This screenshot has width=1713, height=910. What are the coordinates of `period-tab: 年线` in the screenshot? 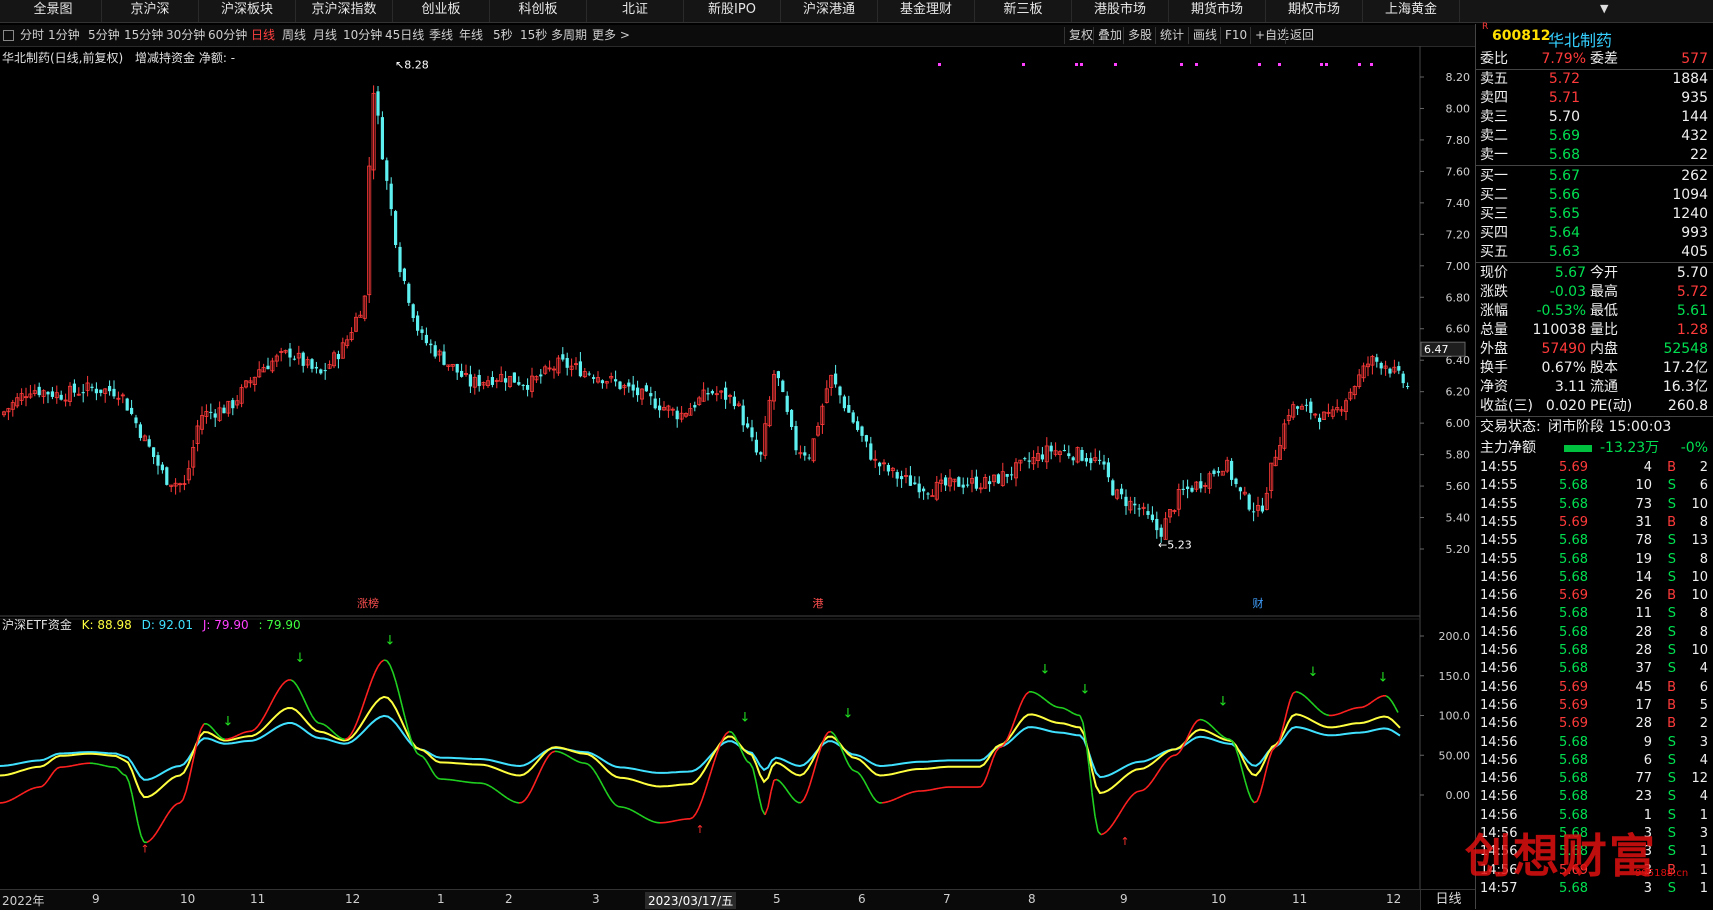 It's located at (471, 35).